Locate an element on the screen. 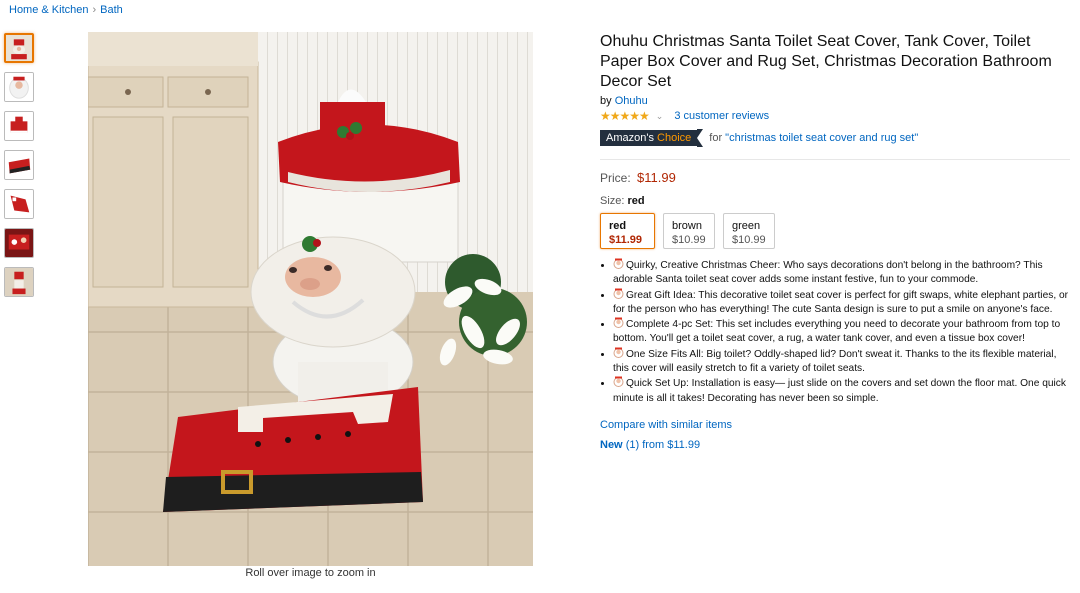  offers-row: New (1) from $11.99 is located at coordinates (835, 445).